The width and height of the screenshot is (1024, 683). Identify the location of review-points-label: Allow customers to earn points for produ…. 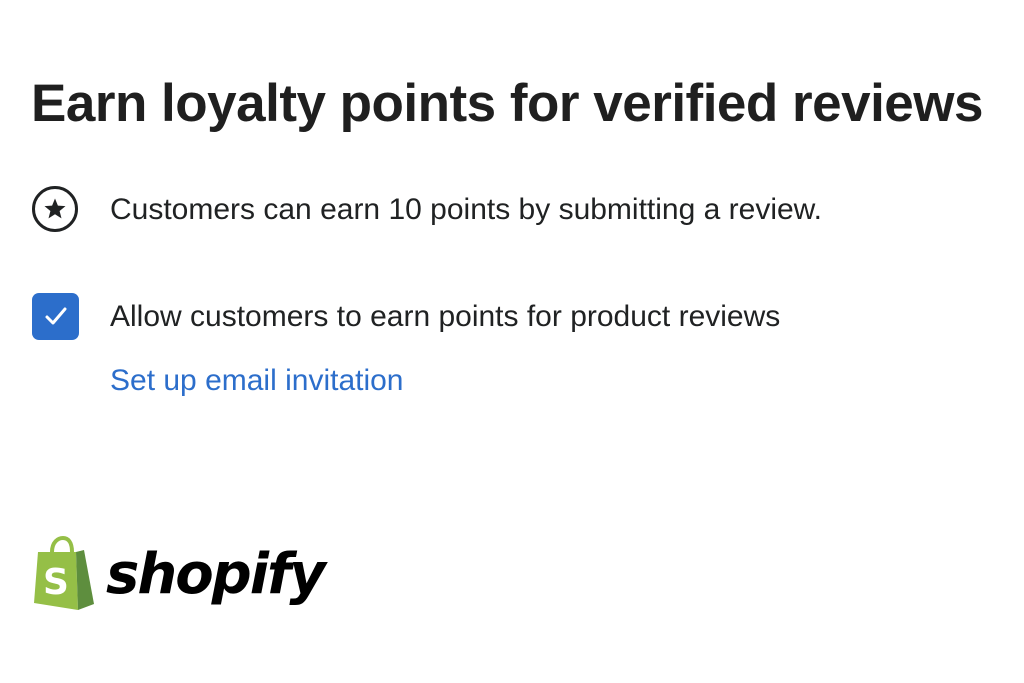
(445, 317).